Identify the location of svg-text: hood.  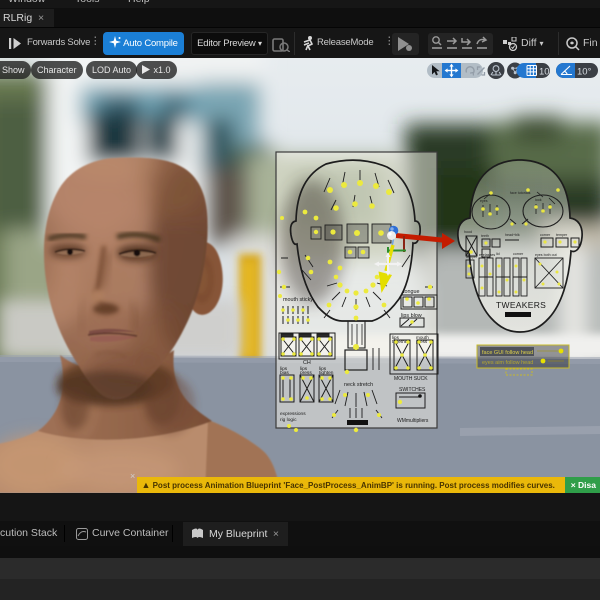
(468, 232).